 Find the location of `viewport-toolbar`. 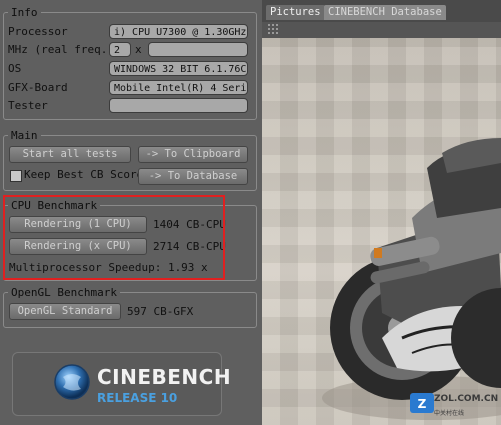

viewport-toolbar is located at coordinates (381, 30).